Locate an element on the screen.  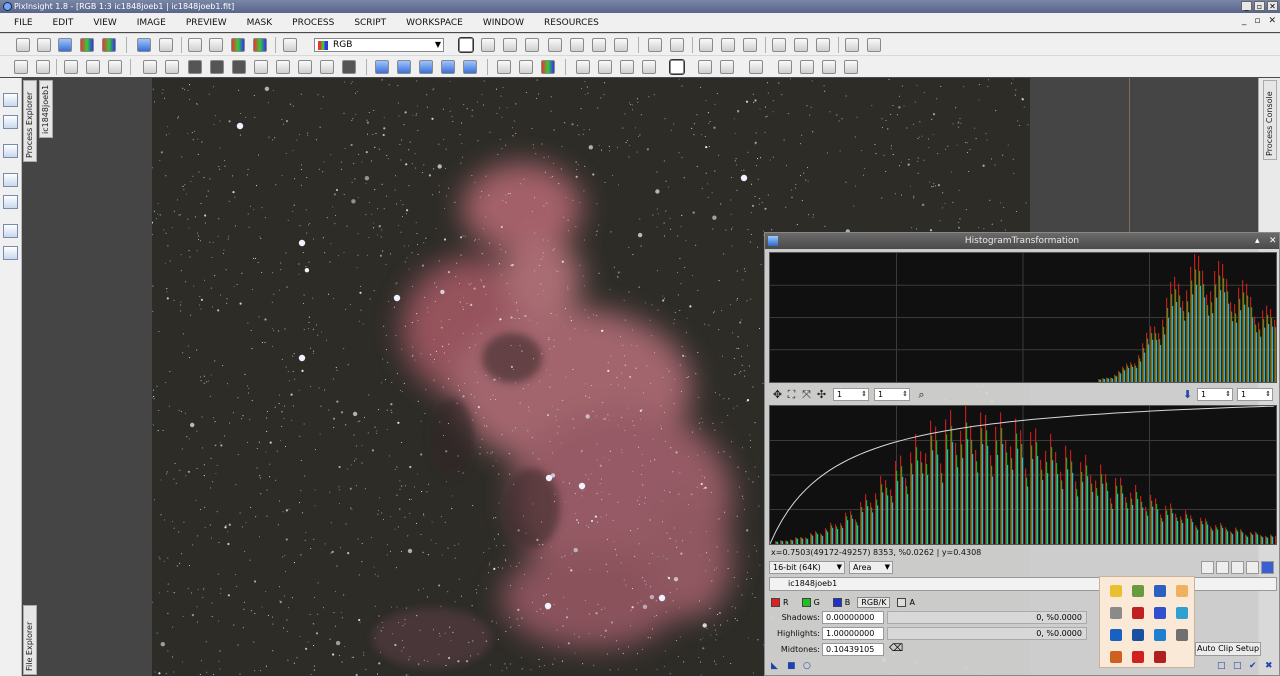
readout-mode-icon is located at coordinates (466, 45).